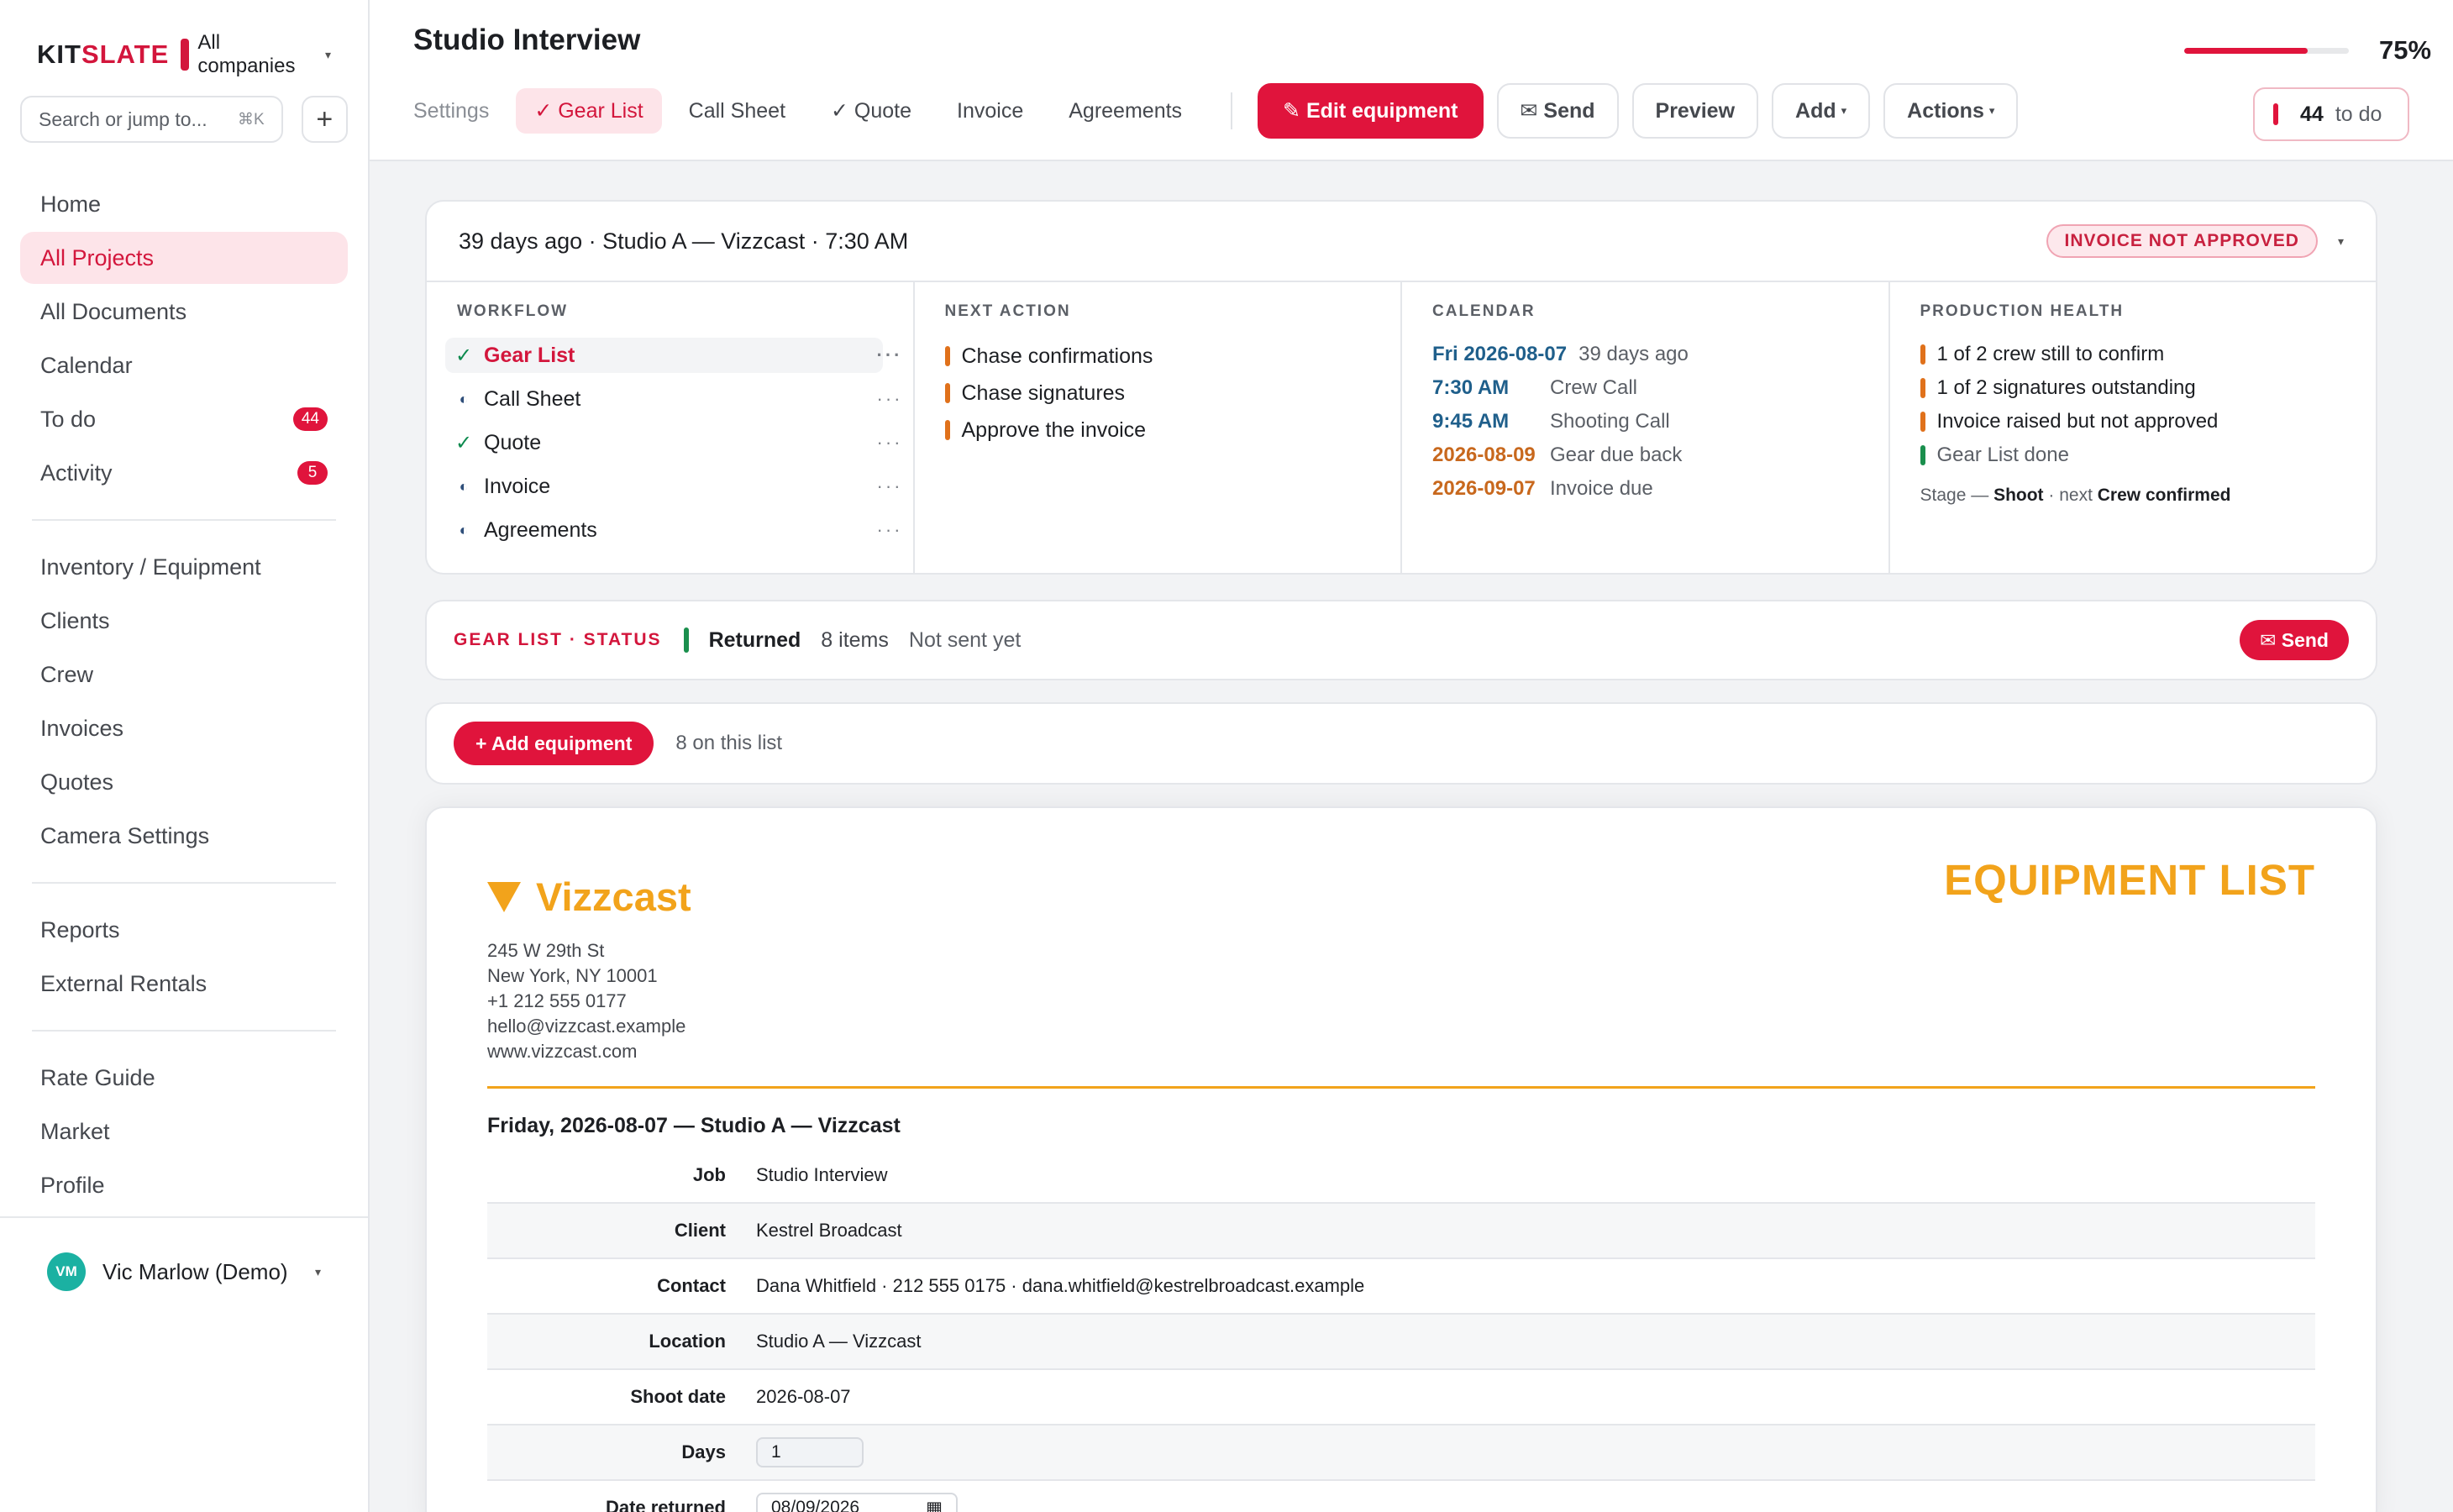 The height and width of the screenshot is (1512, 2453). Describe the element at coordinates (184, 984) in the screenshot. I see `sidebar-item-external-rentals: External Rentals` at that location.